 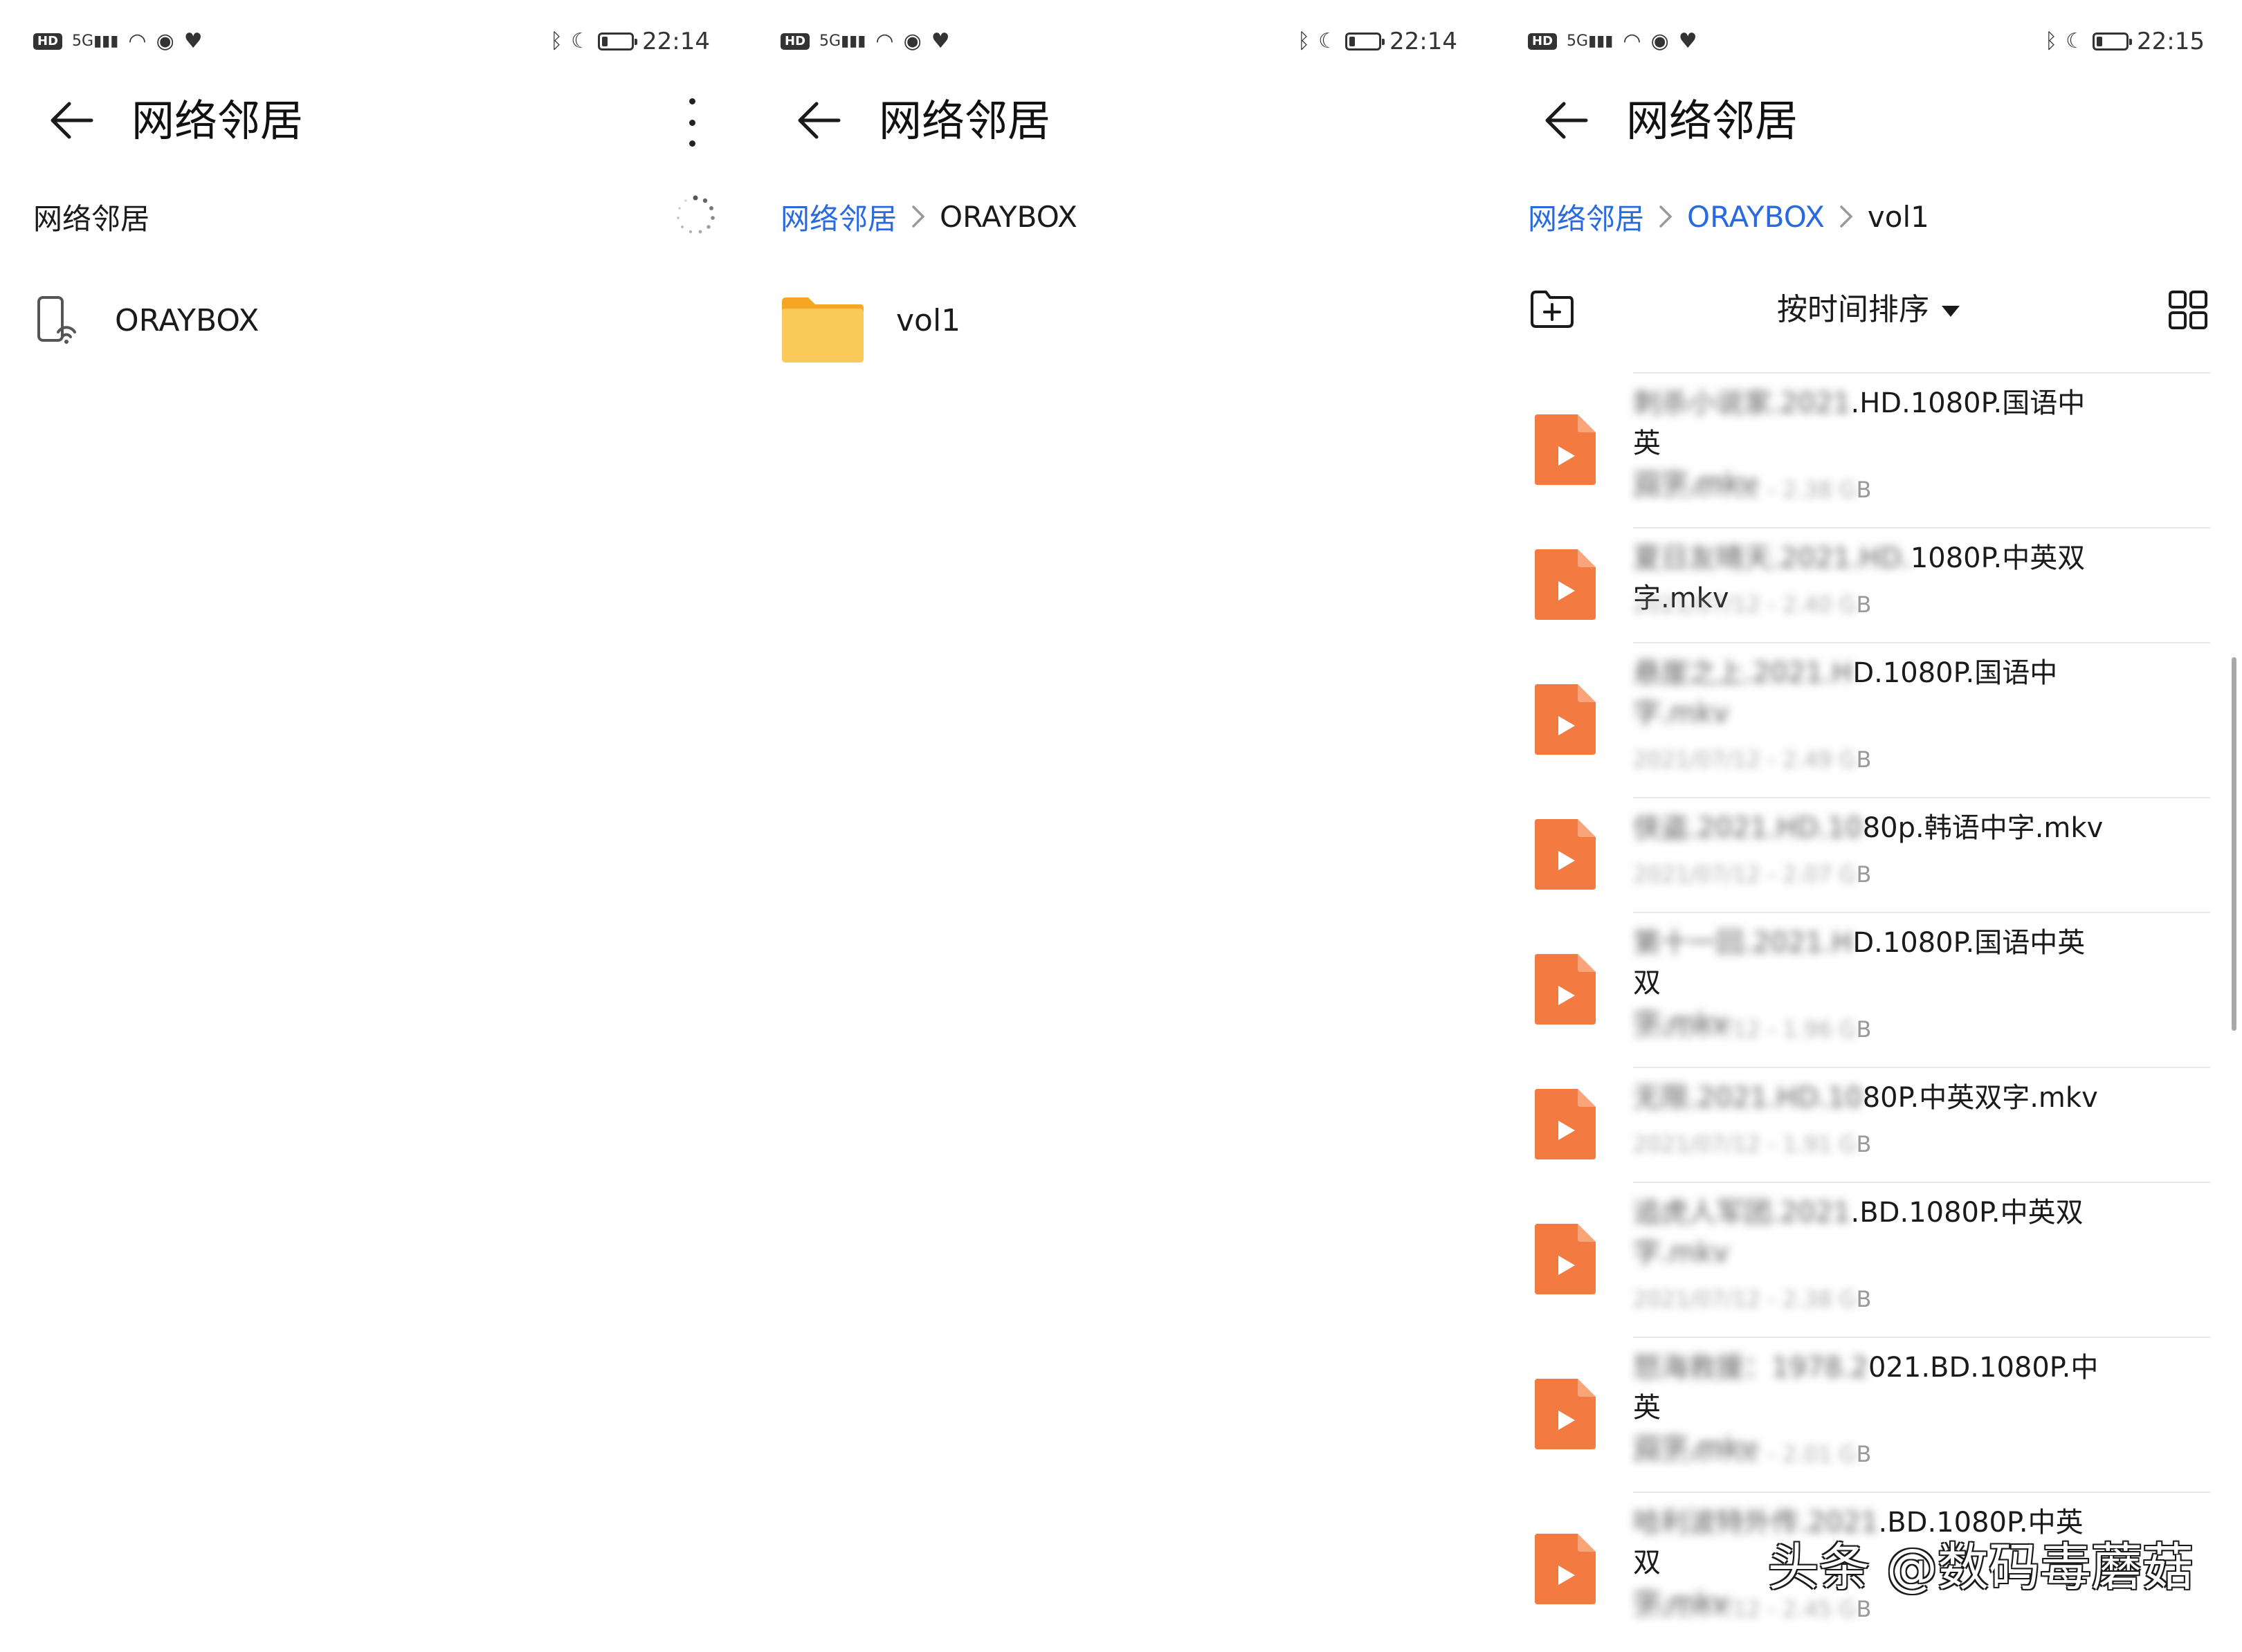 I want to click on file-name-visible: .BD.1080P.中英双, so click(x=1967, y=1213).